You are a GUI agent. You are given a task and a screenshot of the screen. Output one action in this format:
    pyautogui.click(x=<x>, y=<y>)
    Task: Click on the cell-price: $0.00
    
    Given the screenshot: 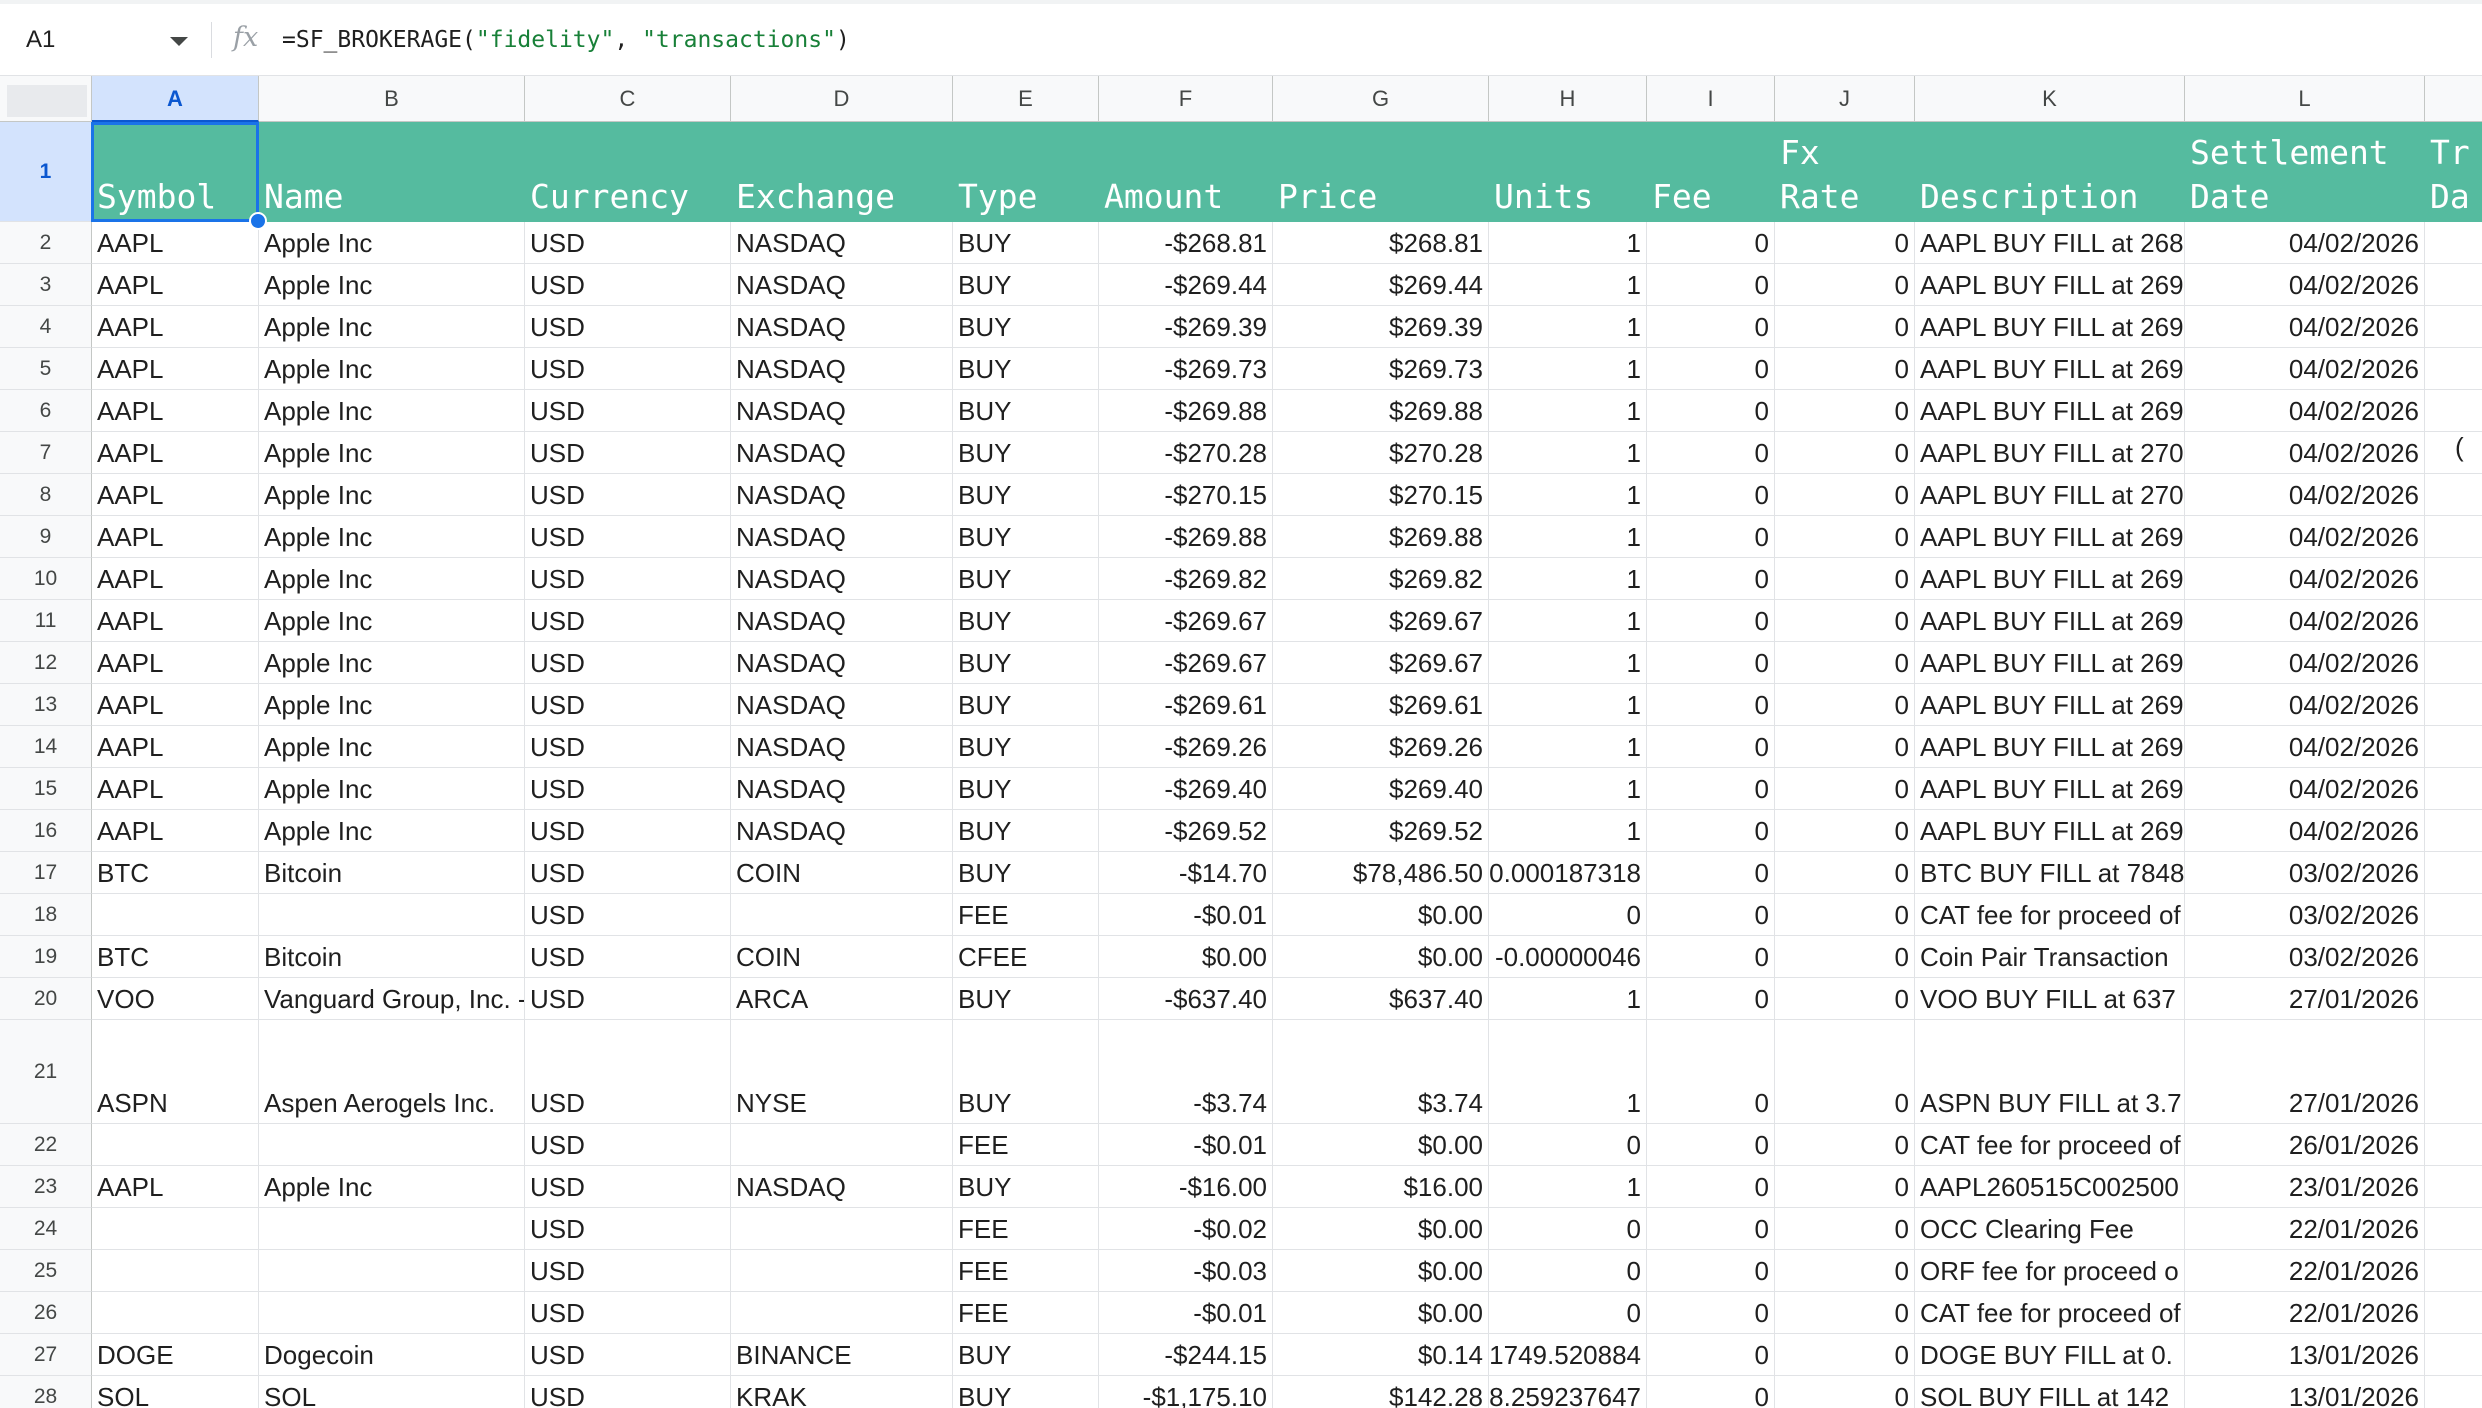 What is the action you would take?
    pyautogui.click(x=1381, y=915)
    